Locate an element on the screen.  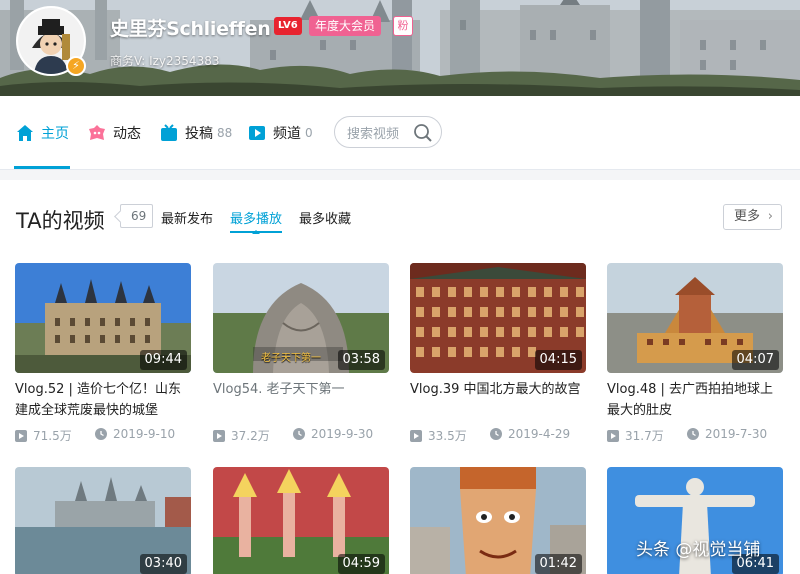
verified-lightning-icon: ⚡ is located at coordinates (76, 66).